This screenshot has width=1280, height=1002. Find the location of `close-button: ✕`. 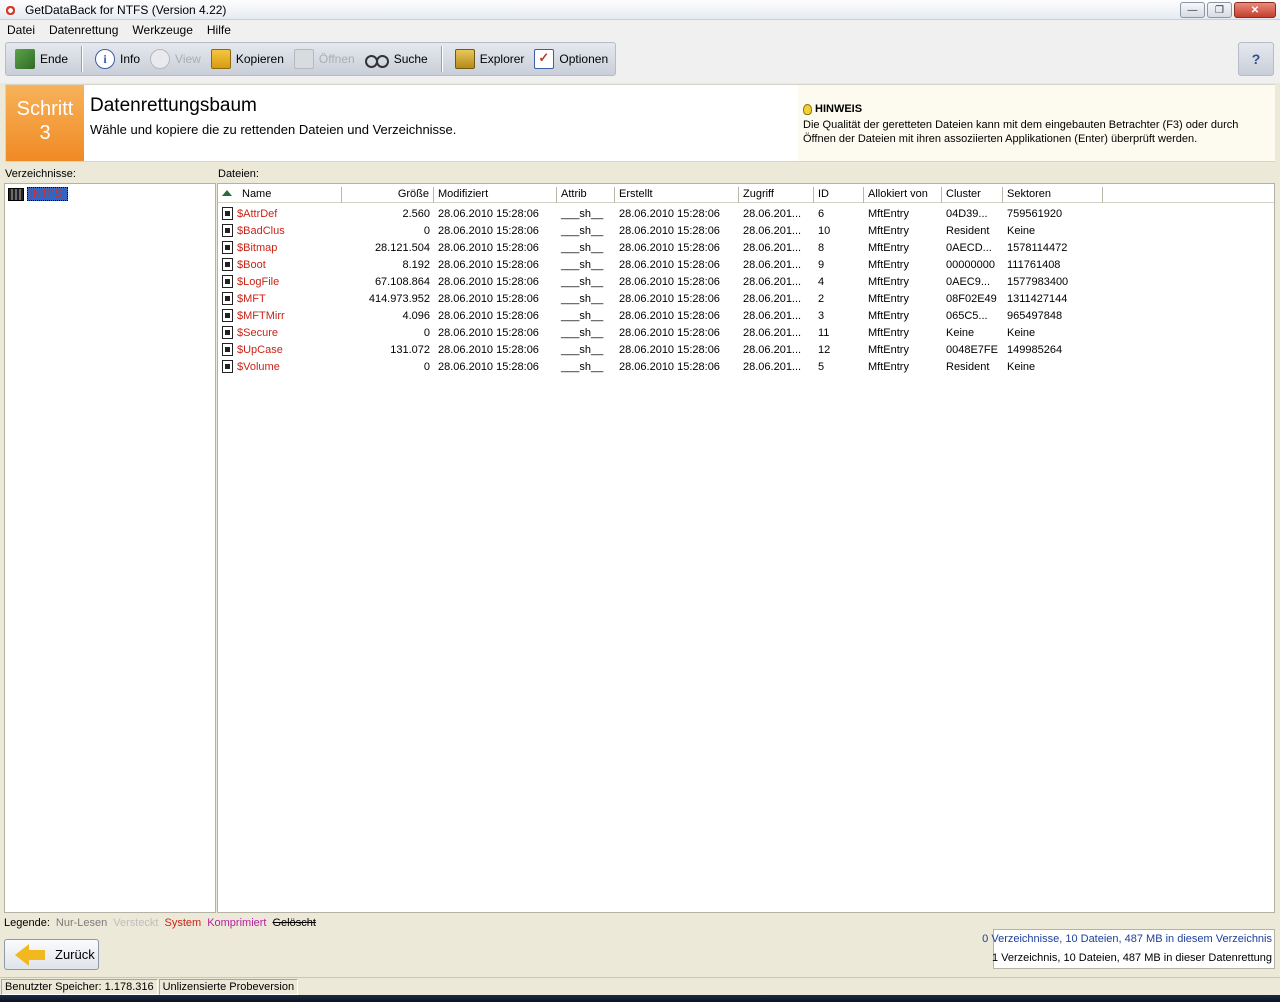

close-button: ✕ is located at coordinates (1255, 10).